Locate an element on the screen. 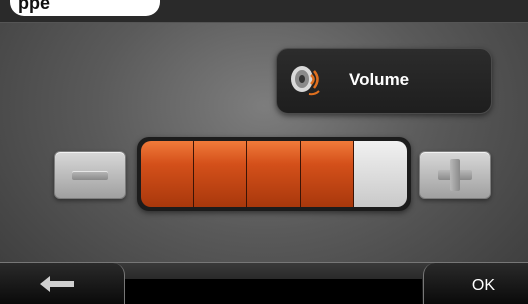 This screenshot has height=304, width=528. minus-icon is located at coordinates (90, 175).